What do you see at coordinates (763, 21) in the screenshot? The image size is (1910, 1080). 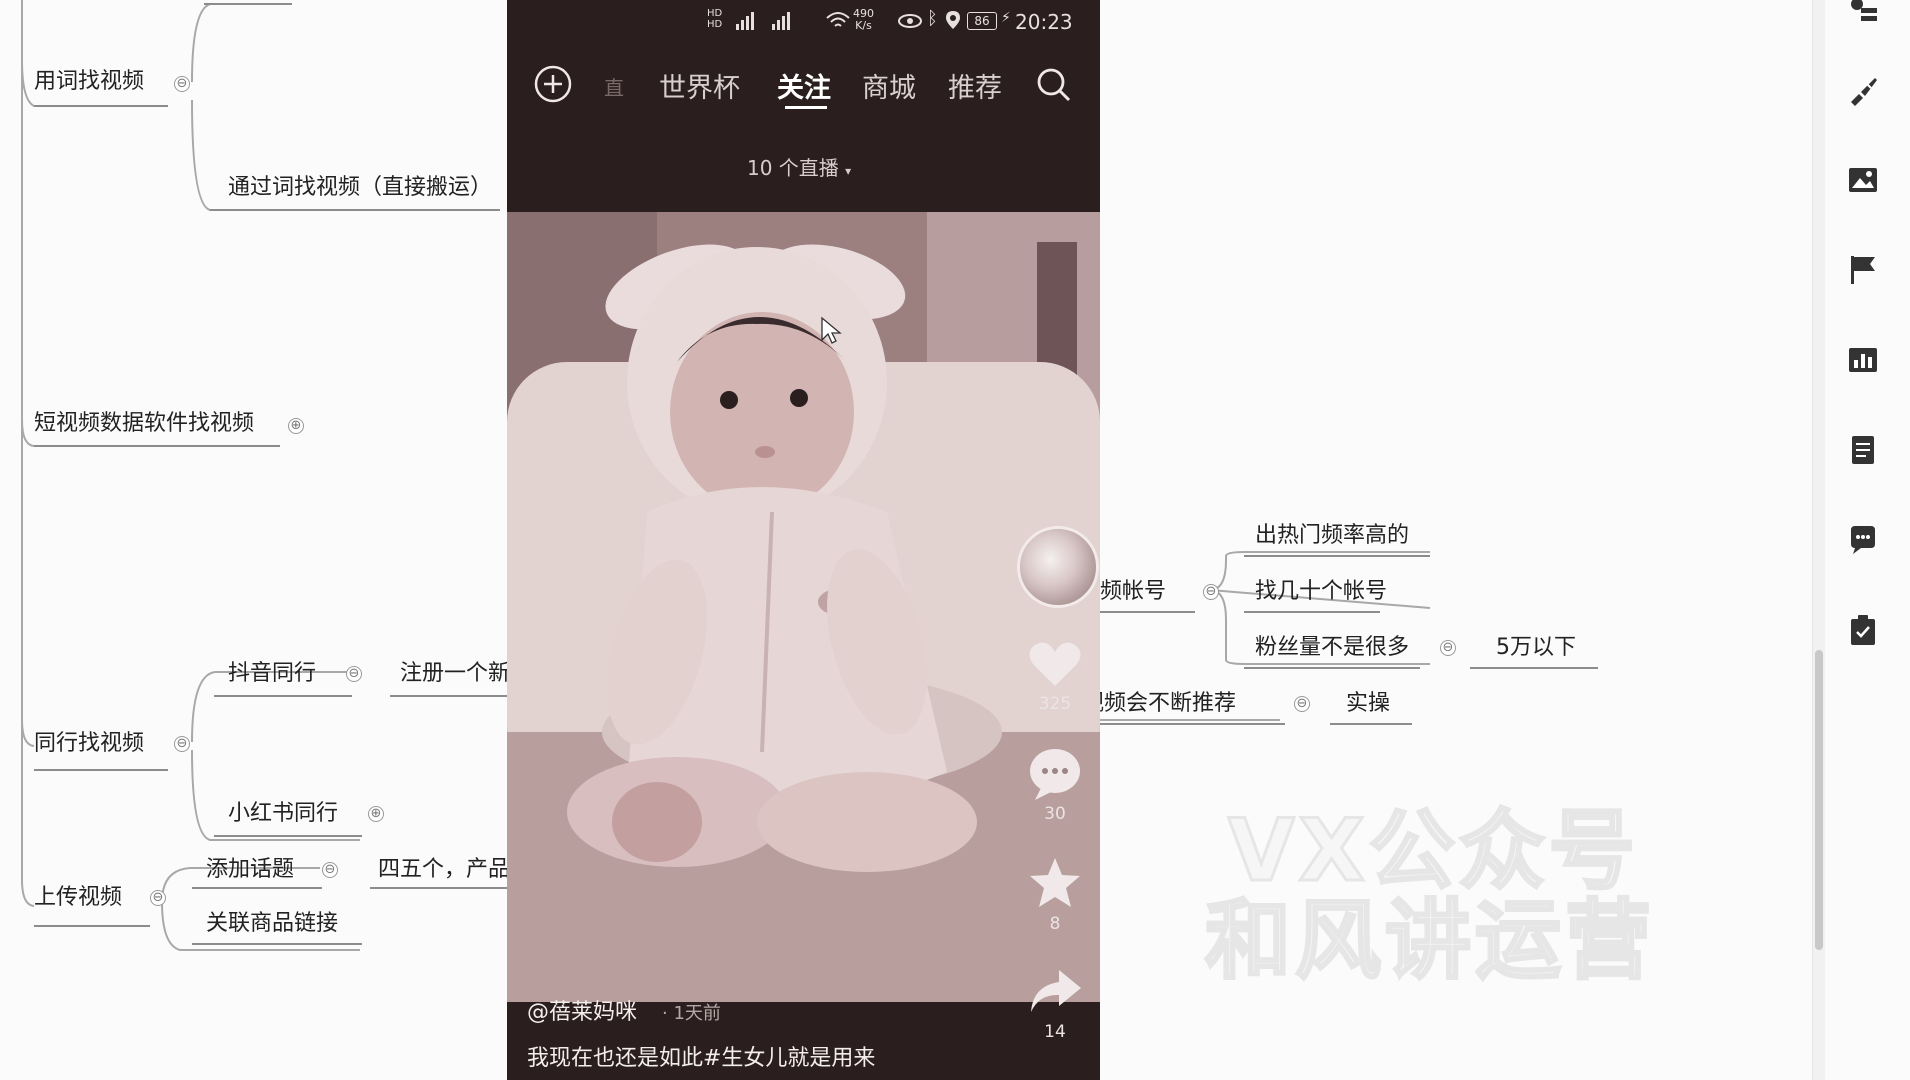 I see `signal-icon` at bounding box center [763, 21].